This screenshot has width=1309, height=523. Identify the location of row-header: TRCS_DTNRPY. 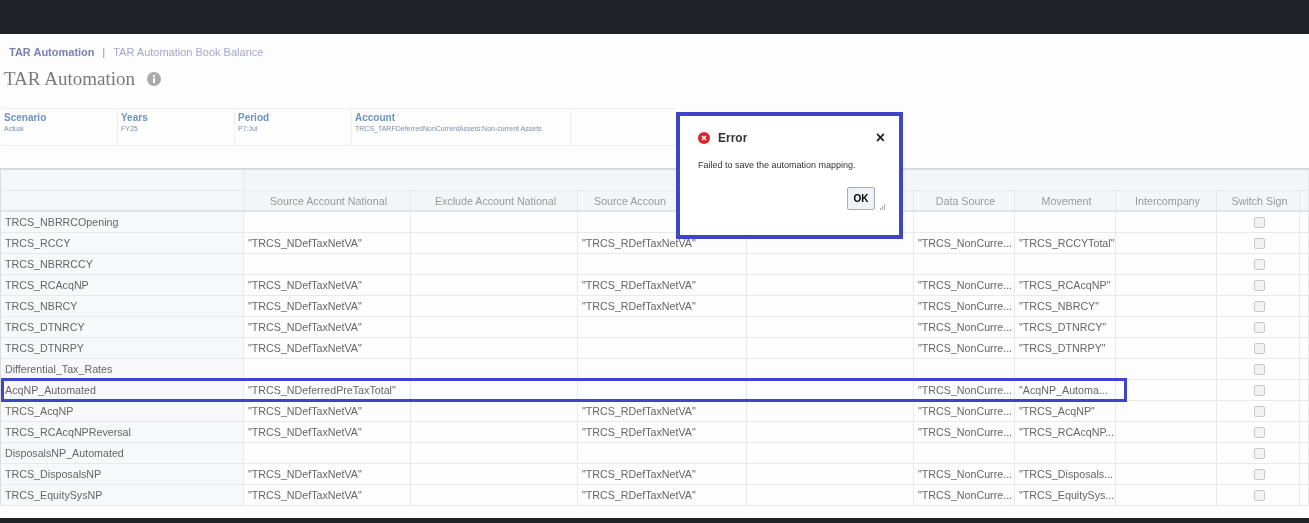
(44, 348).